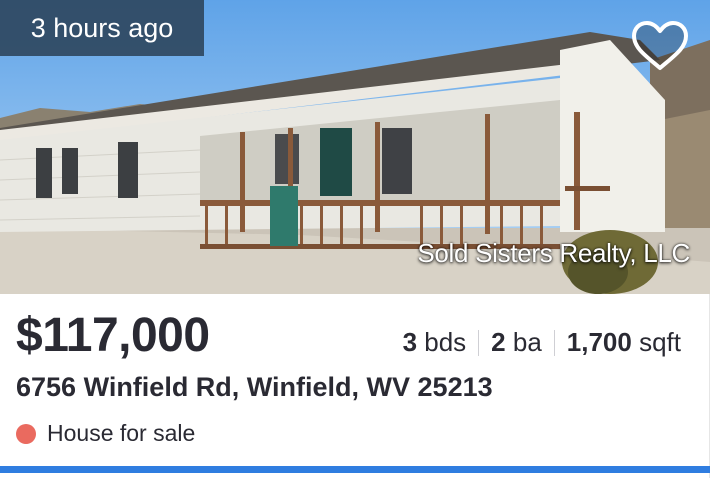 The height and width of the screenshot is (478, 714). I want to click on listed-time-badge: 3 hours ago, so click(102, 28).